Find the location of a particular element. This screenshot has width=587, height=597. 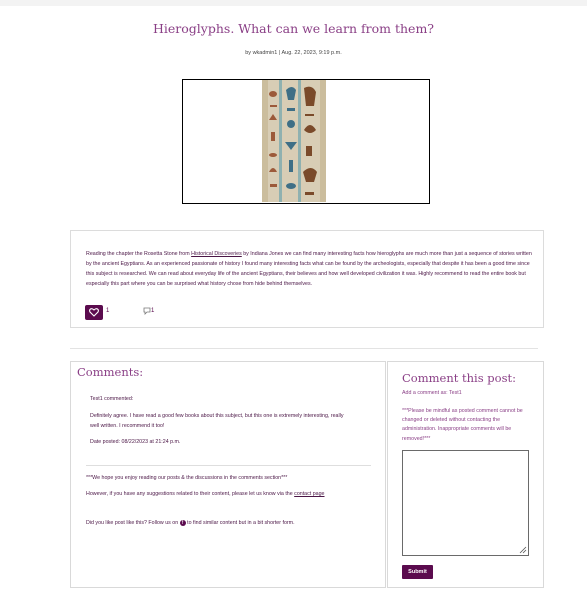

comment-count: 1 is located at coordinates (153, 311).